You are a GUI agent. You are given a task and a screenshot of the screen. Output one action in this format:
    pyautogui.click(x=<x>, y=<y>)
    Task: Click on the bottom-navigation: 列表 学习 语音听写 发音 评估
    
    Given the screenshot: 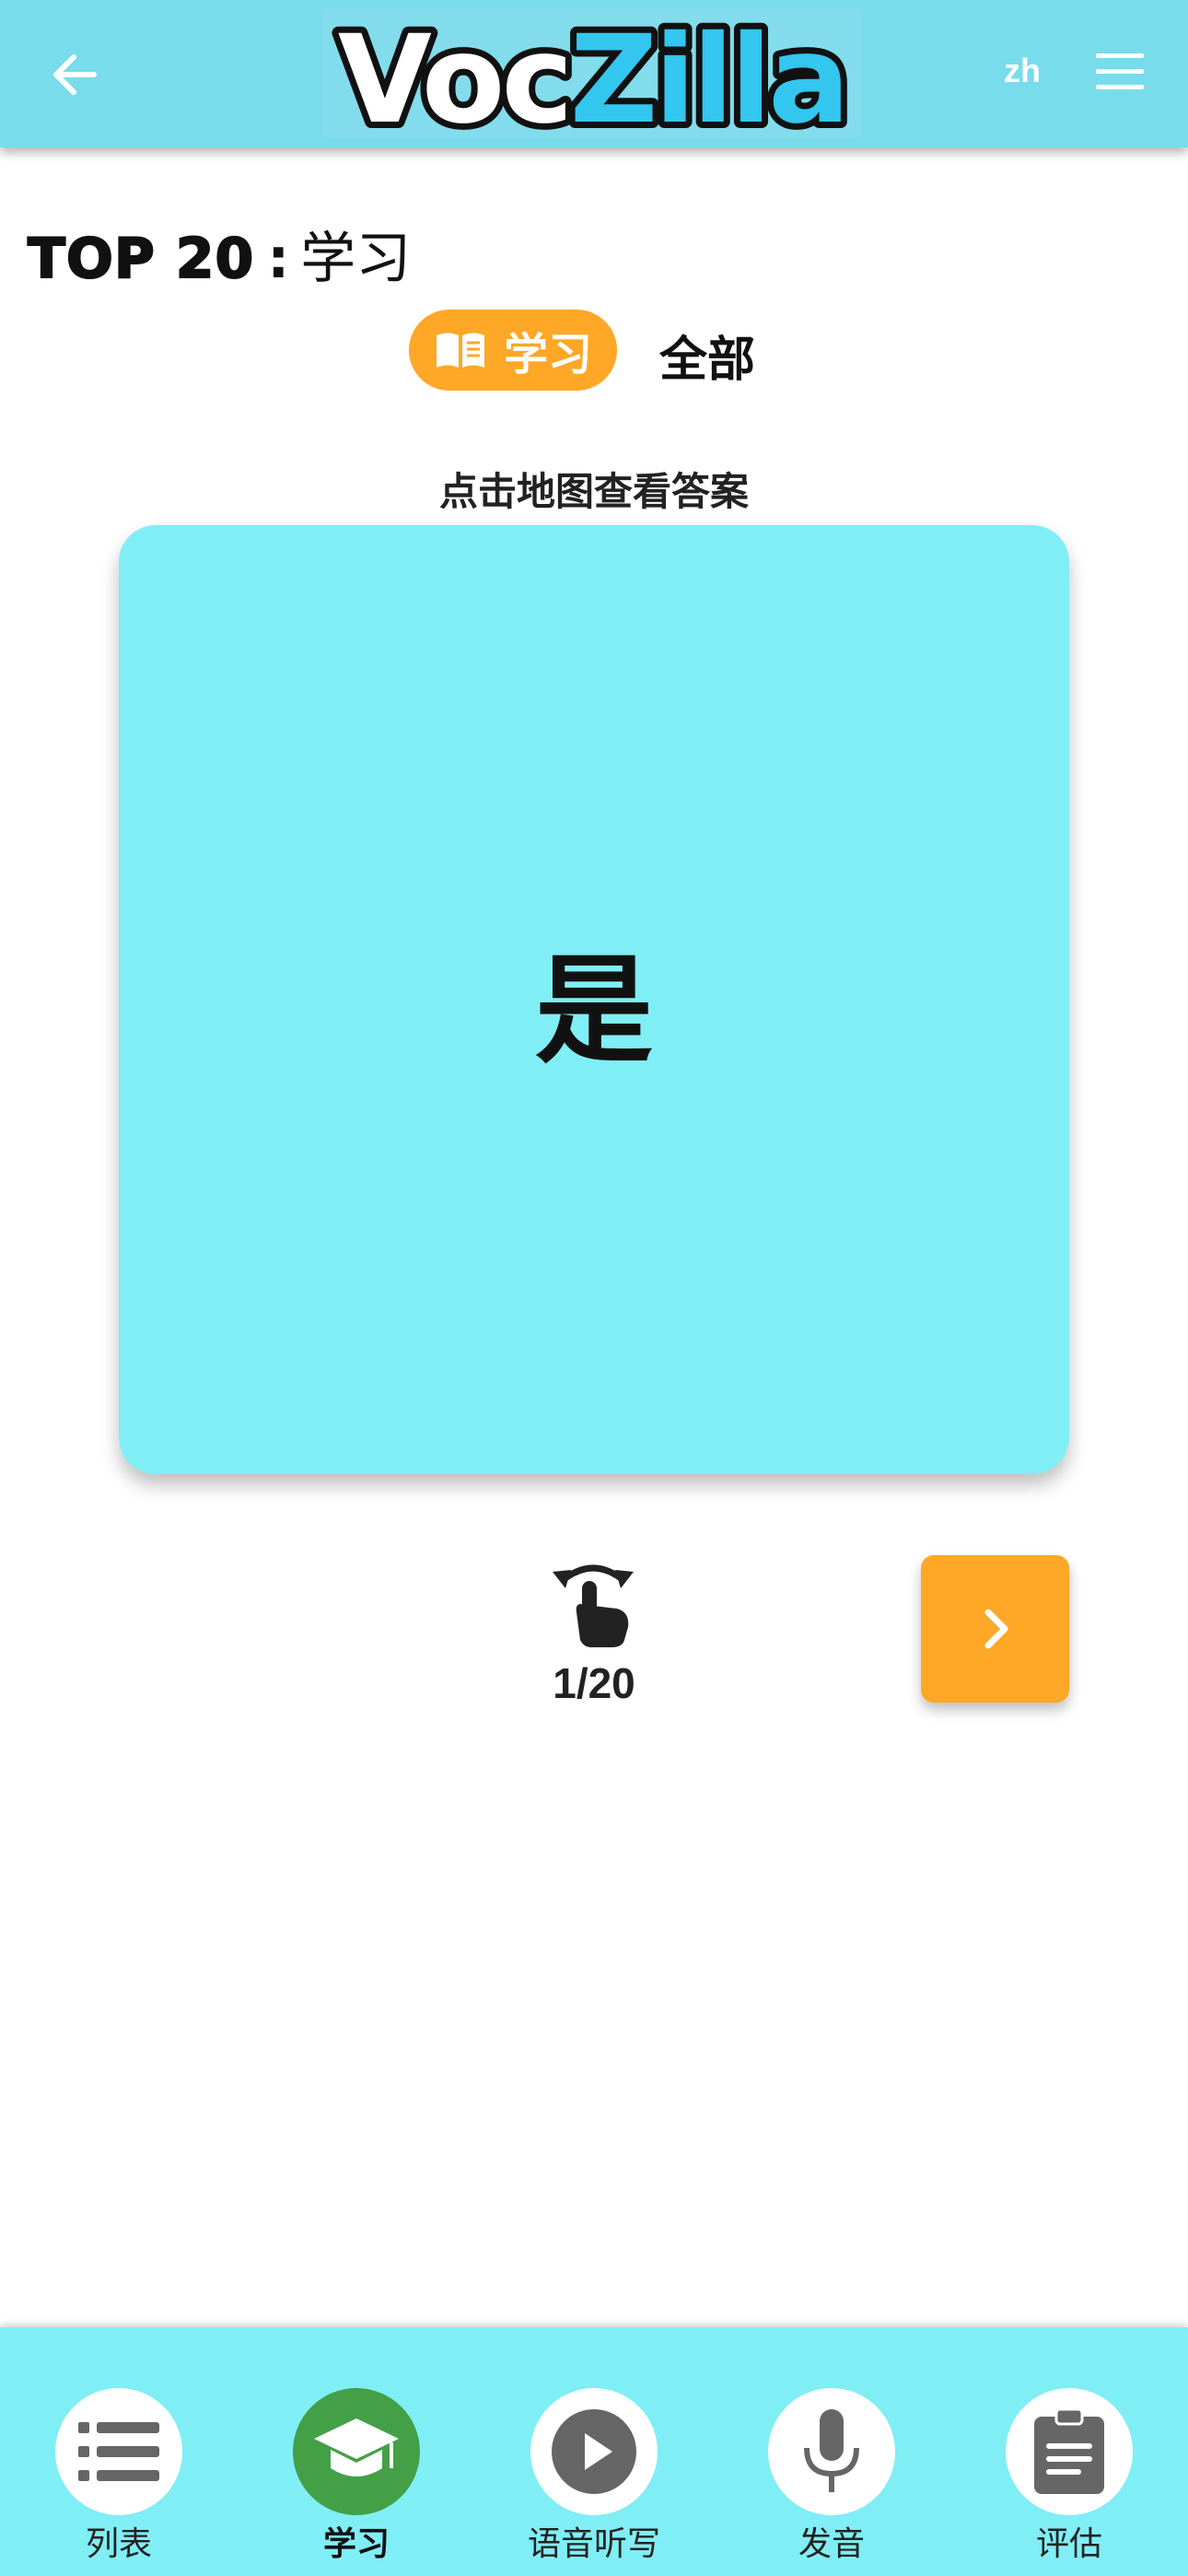 What is the action you would take?
    pyautogui.click(x=594, y=2451)
    